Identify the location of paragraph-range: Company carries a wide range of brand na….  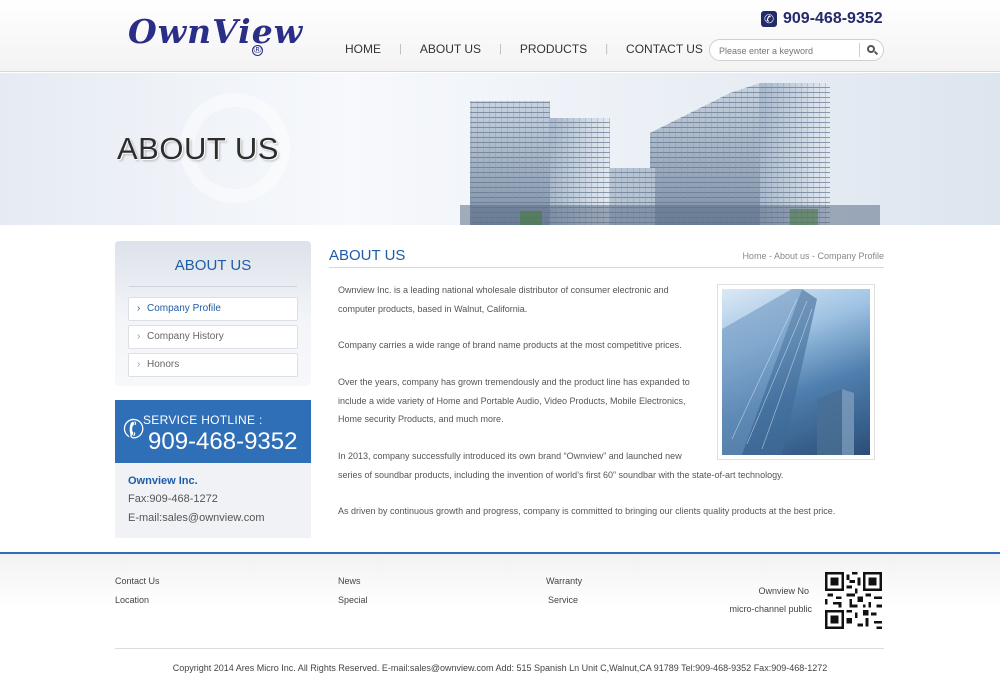
(510, 345).